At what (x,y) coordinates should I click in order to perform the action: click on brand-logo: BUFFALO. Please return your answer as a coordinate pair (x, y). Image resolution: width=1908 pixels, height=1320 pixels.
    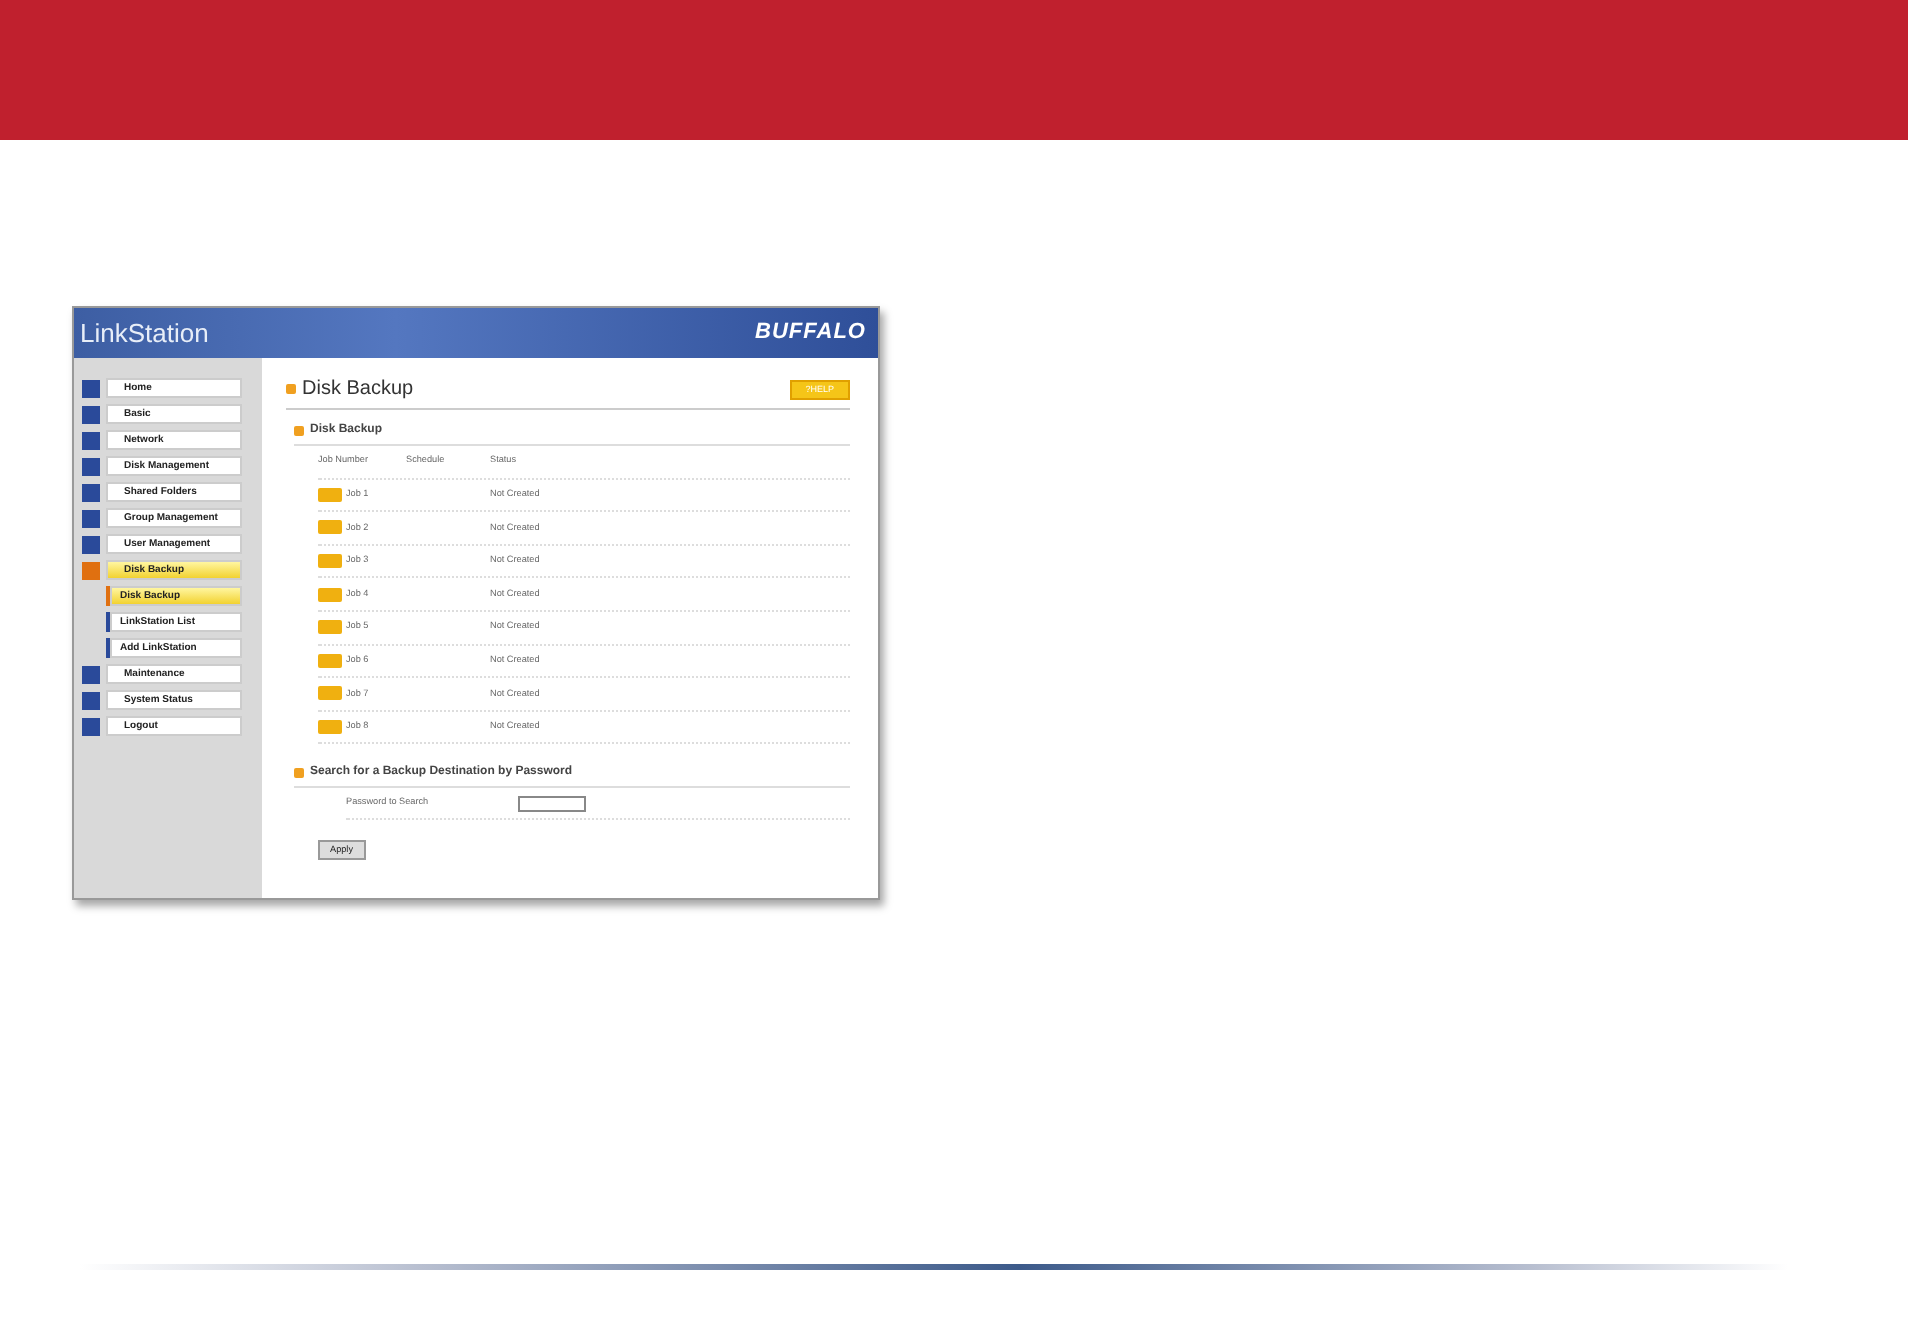
    Looking at the image, I should click on (810, 333).